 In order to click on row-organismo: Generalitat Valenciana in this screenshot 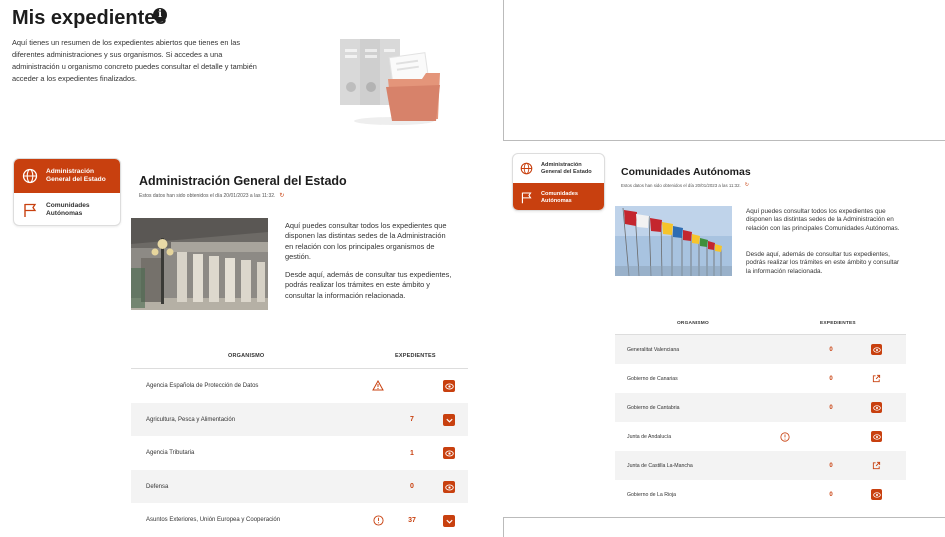, I will do `click(653, 349)`.